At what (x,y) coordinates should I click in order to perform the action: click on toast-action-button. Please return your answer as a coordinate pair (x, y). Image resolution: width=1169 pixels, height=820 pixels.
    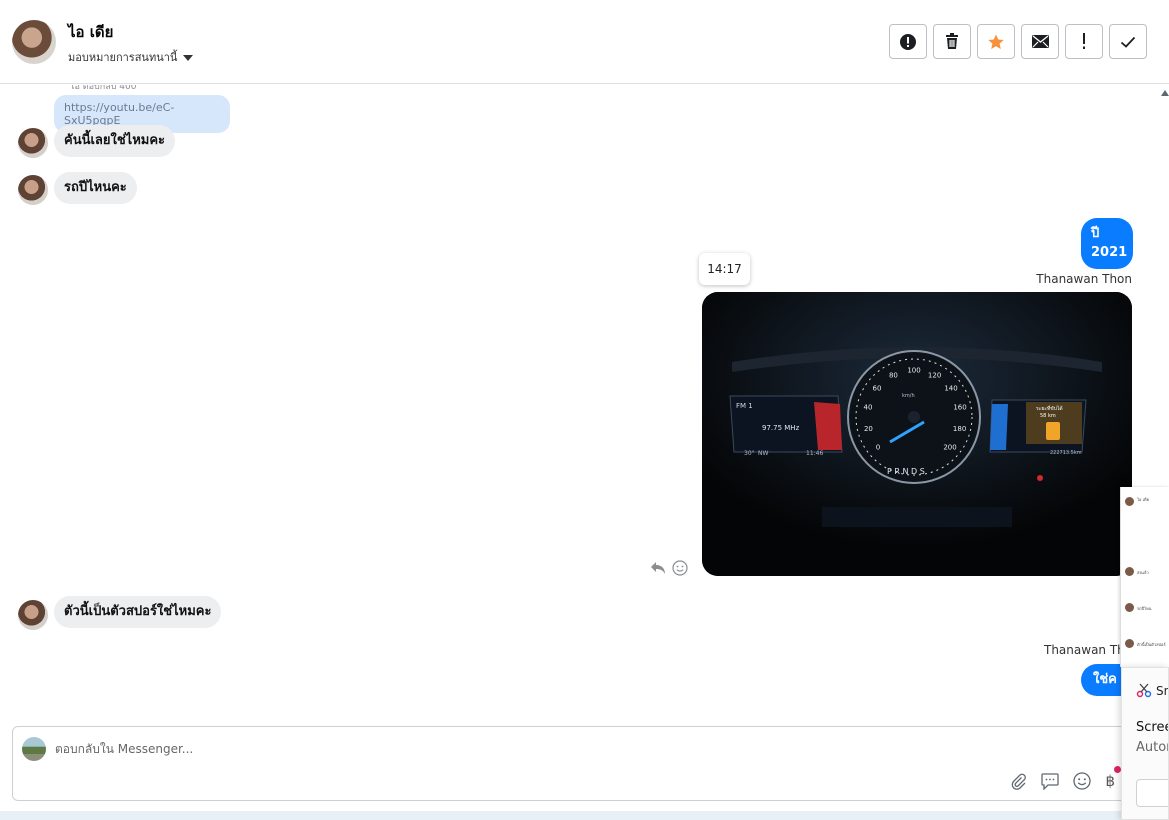
    Looking at the image, I should click on (1152, 793).